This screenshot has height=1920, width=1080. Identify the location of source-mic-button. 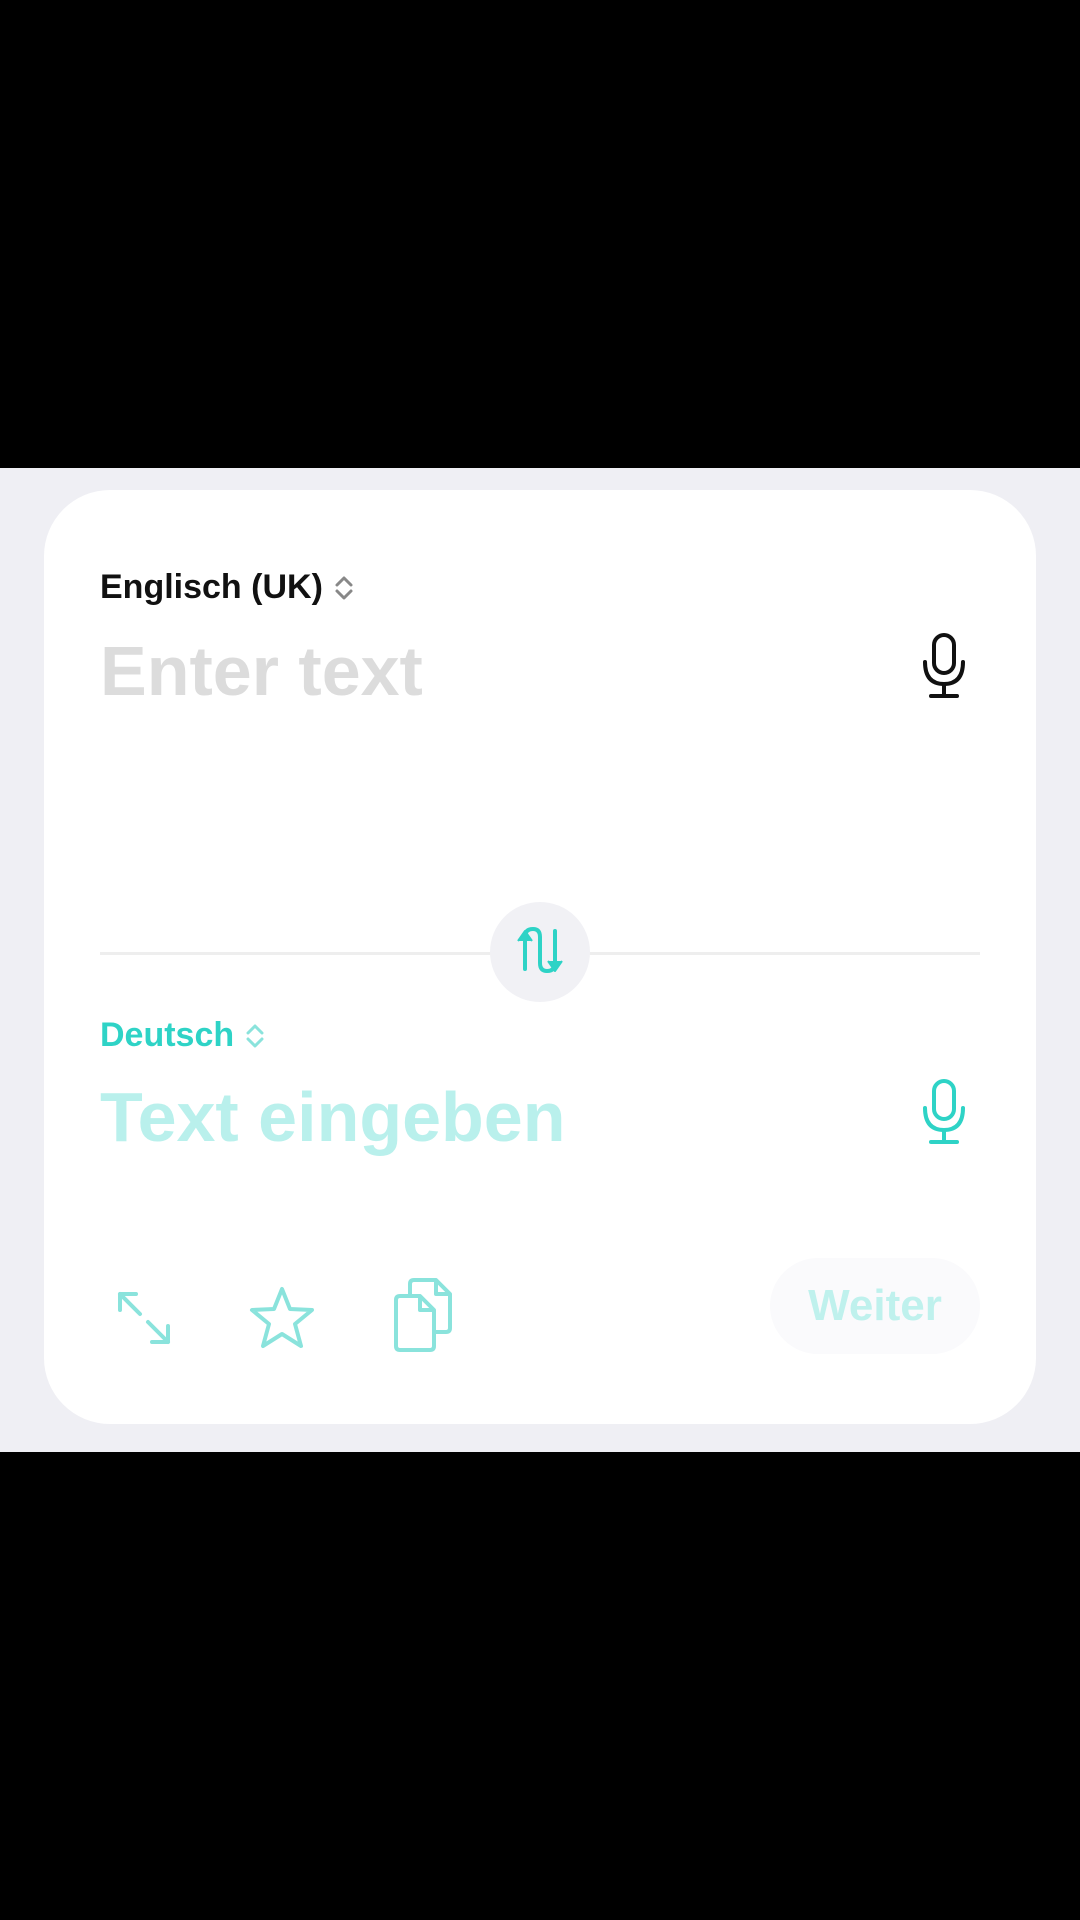
(944, 668).